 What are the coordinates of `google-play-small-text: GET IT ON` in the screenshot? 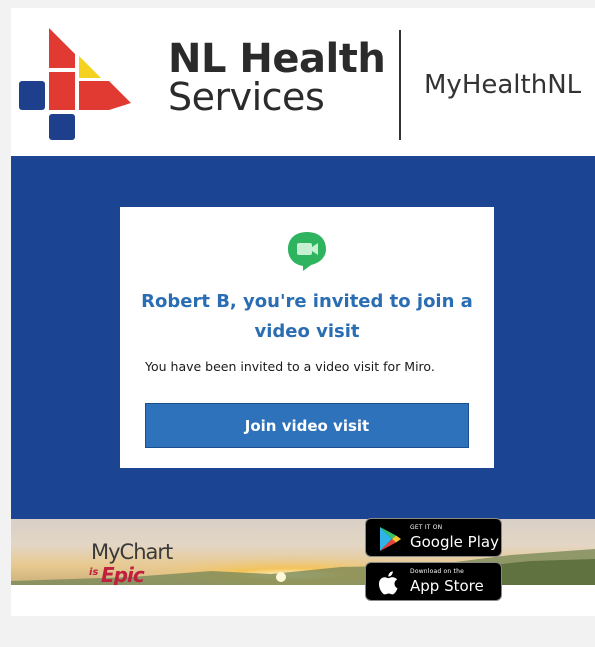 It's located at (426, 527).